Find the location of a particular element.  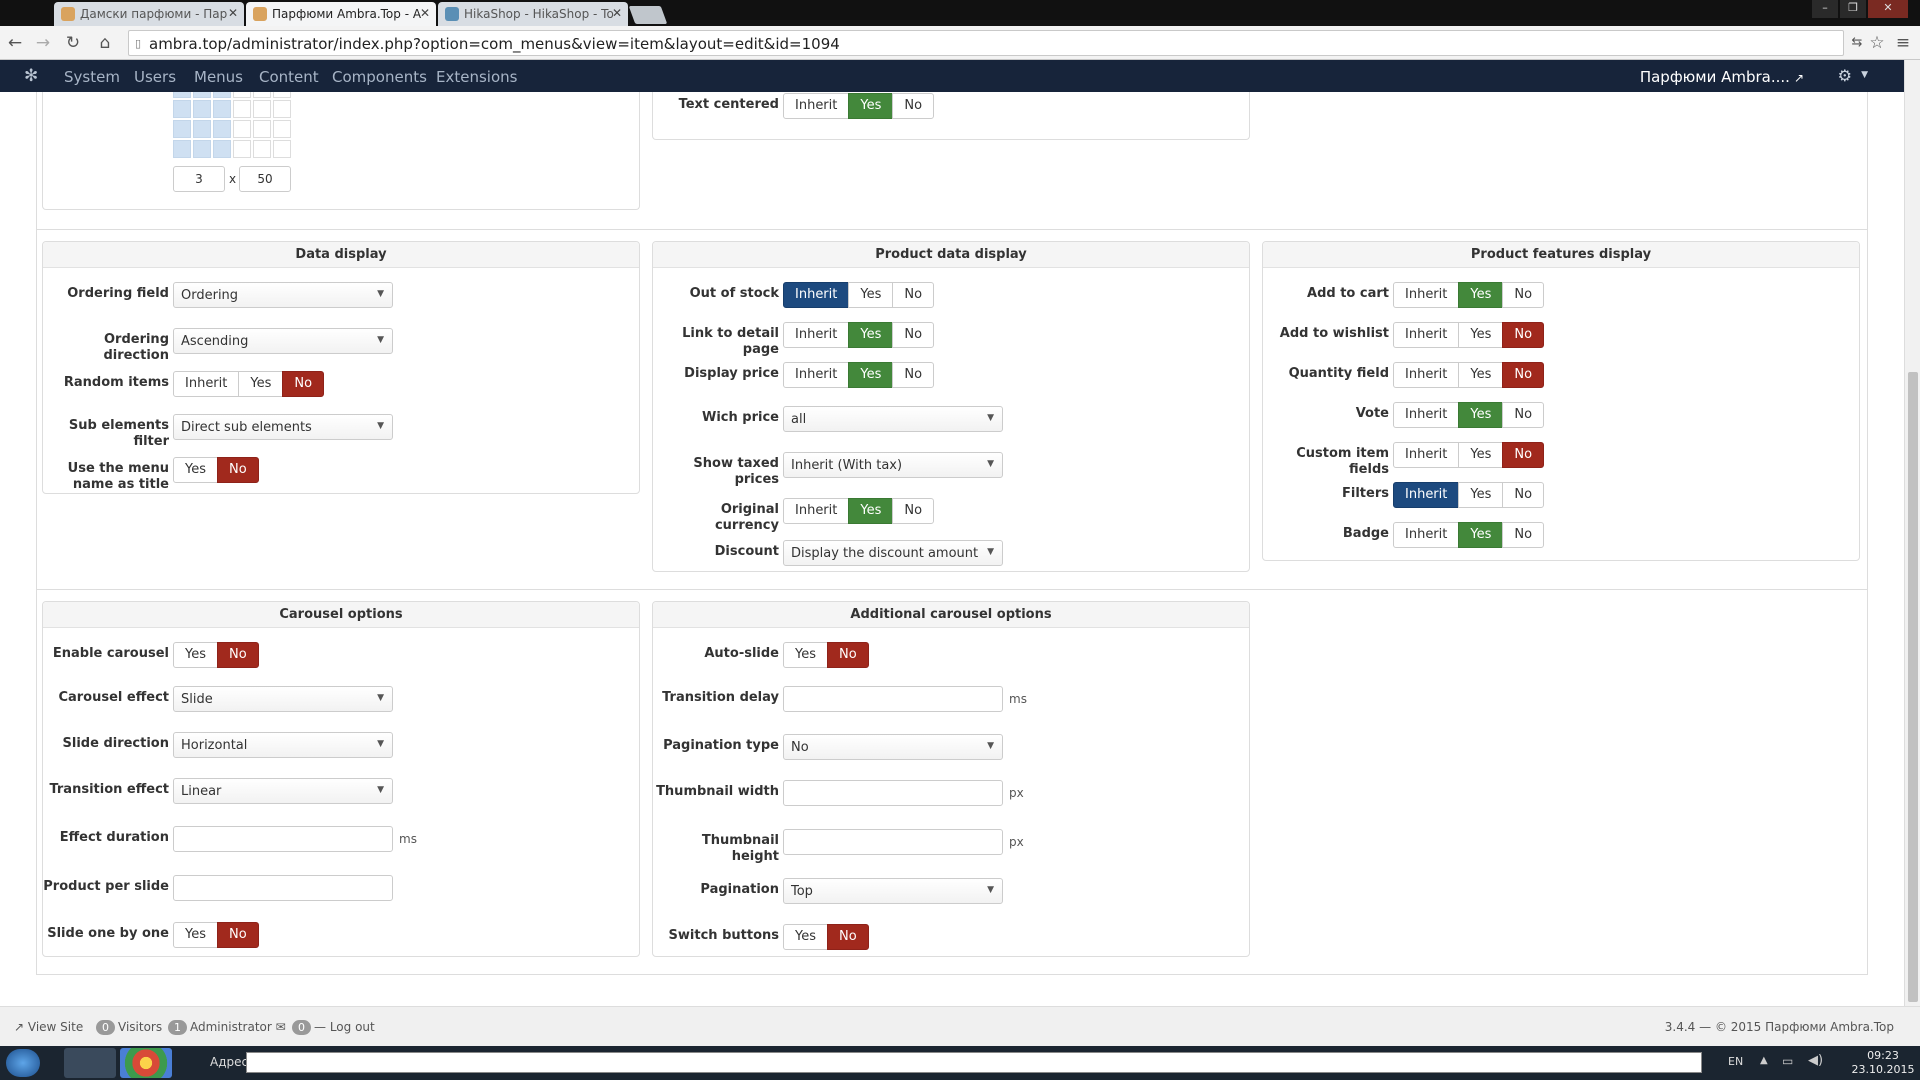

reload-icon: ↻ is located at coordinates (73, 43).